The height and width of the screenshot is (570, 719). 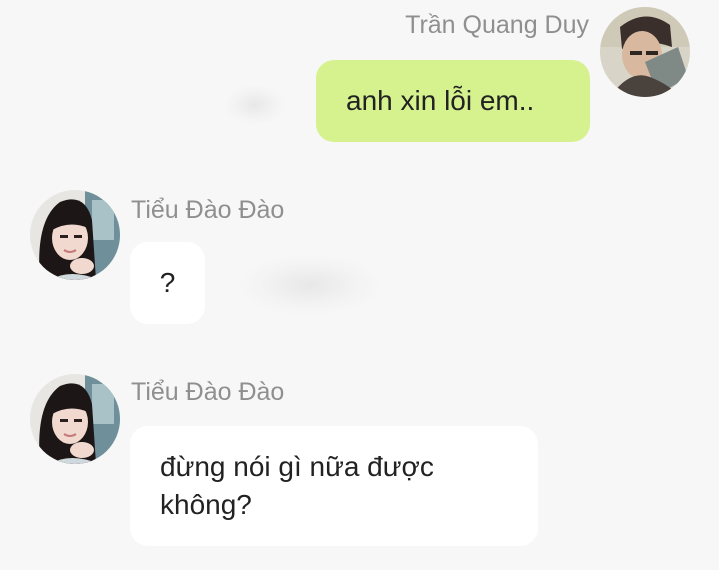 What do you see at coordinates (206, 504) in the screenshot?
I see `message-text-line: không?` at bounding box center [206, 504].